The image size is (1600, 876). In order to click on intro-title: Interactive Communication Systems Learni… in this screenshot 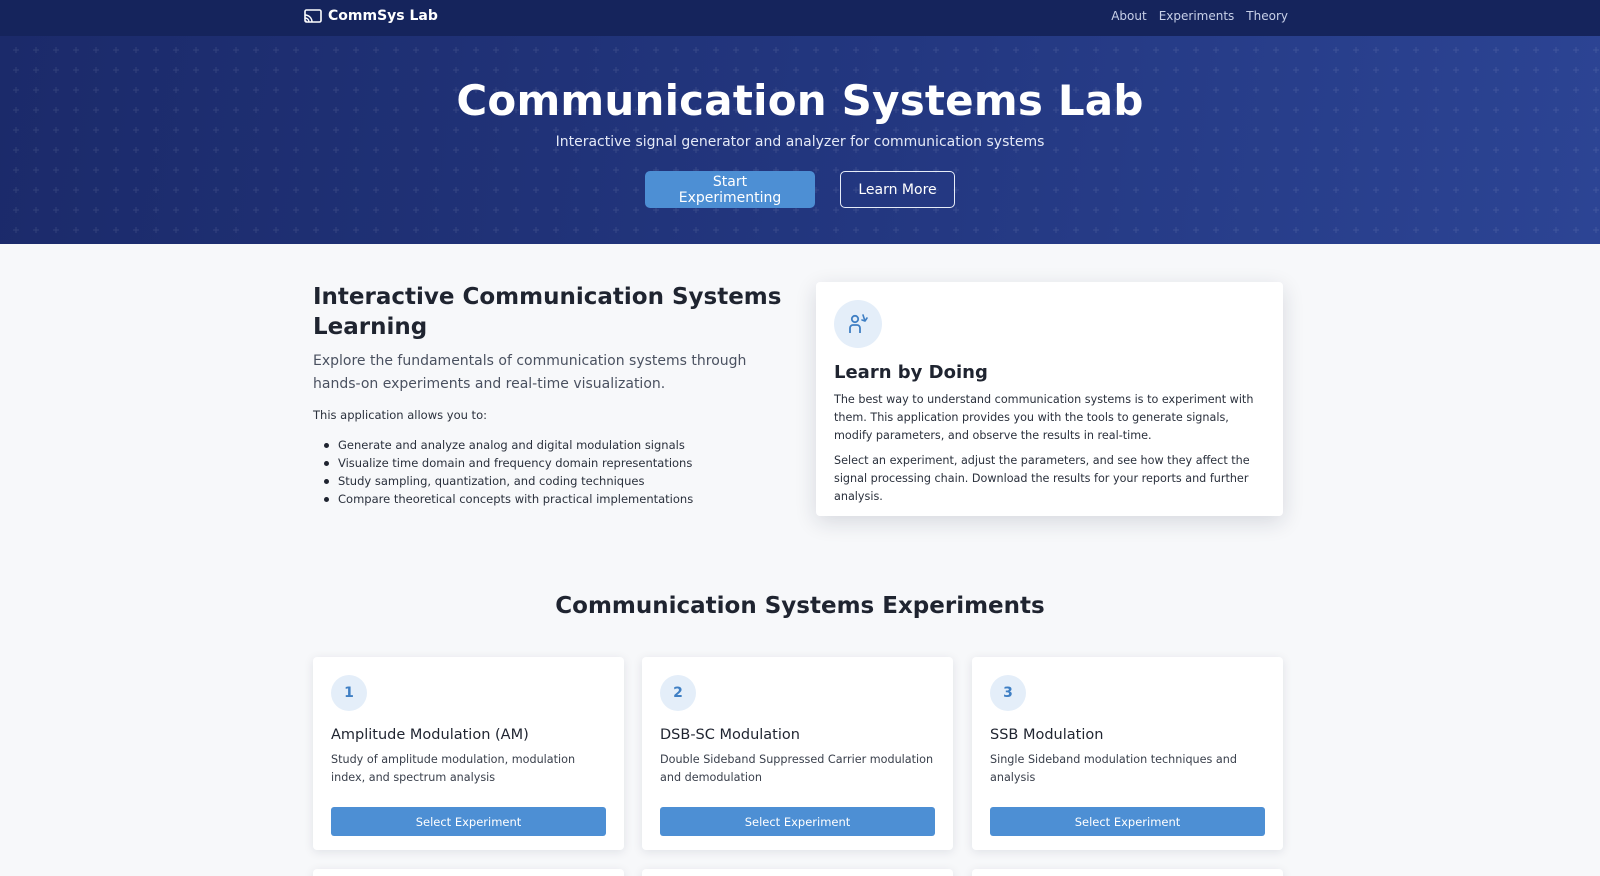, I will do `click(547, 312)`.